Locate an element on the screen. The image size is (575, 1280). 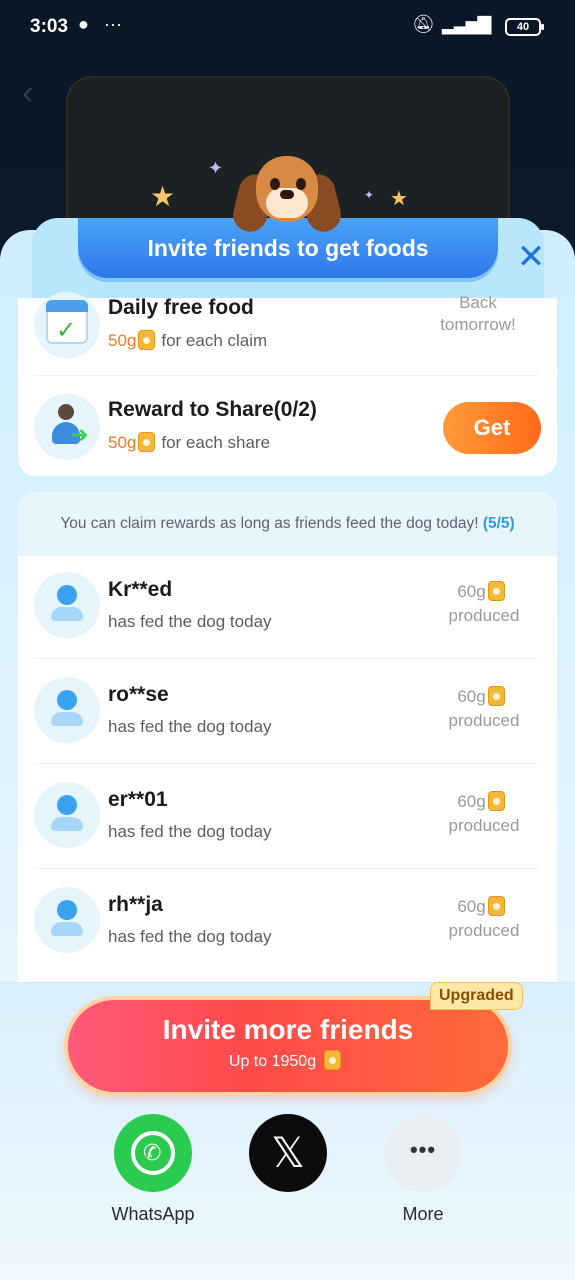
mute-icon: 🔕︎ is located at coordinates (423, 24).